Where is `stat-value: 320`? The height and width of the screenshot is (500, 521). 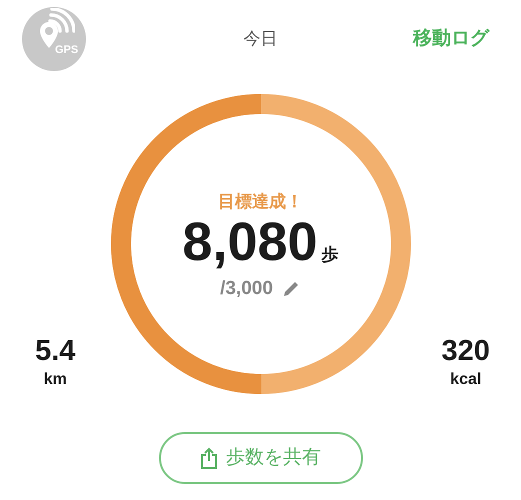 stat-value: 320 is located at coordinates (466, 352).